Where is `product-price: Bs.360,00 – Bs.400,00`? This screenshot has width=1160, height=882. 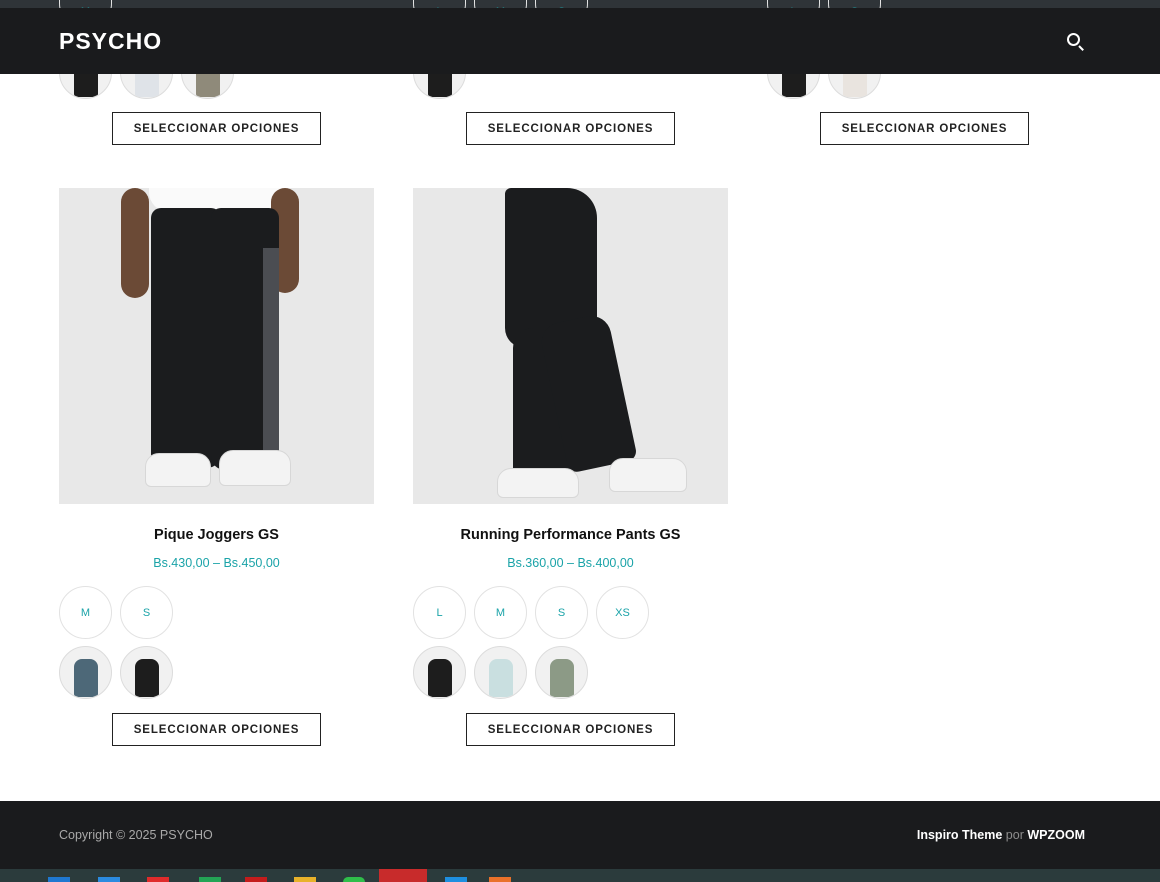
product-price: Bs.360,00 – Bs.400,00 is located at coordinates (570, 563).